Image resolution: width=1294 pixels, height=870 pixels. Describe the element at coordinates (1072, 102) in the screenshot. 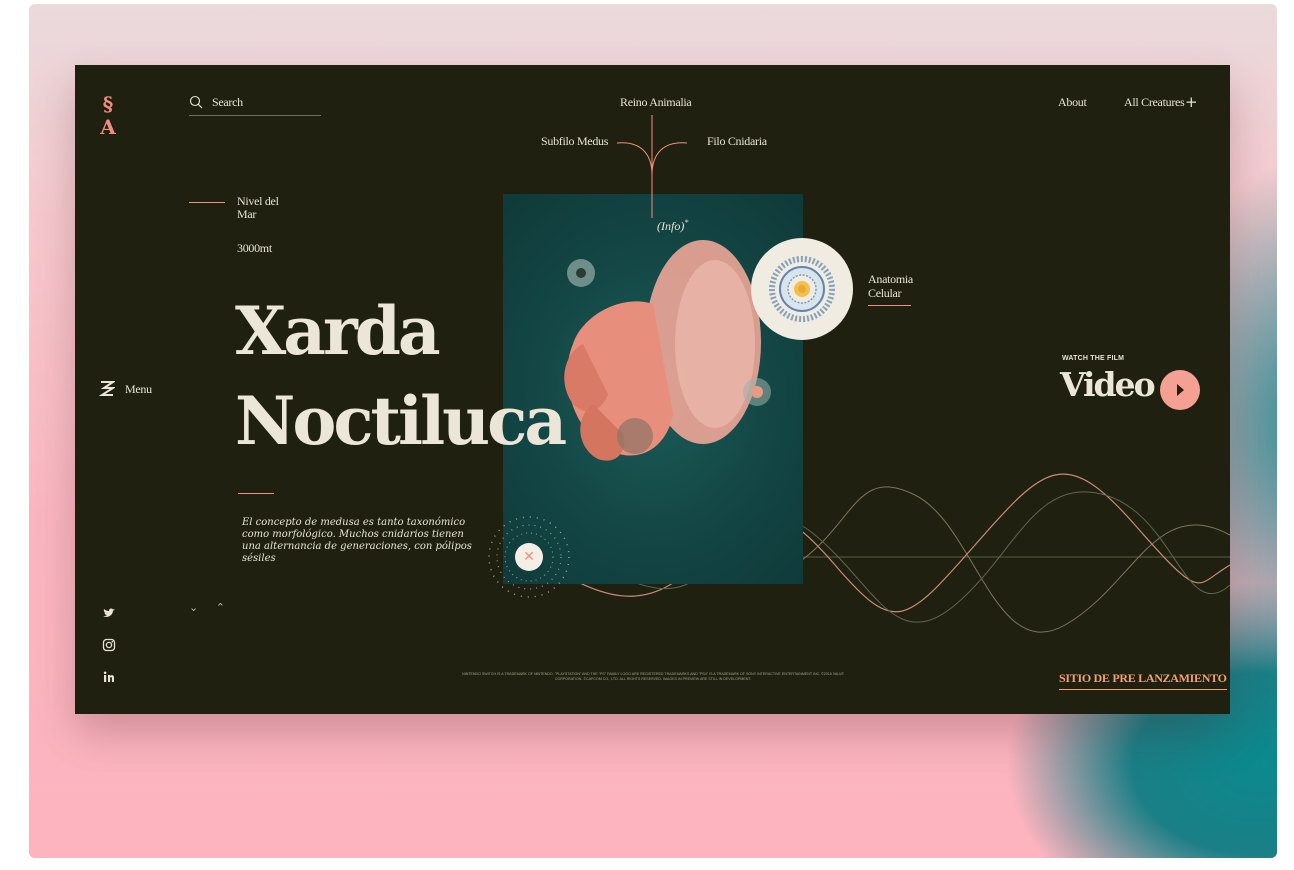

I see `nav-about: About` at that location.